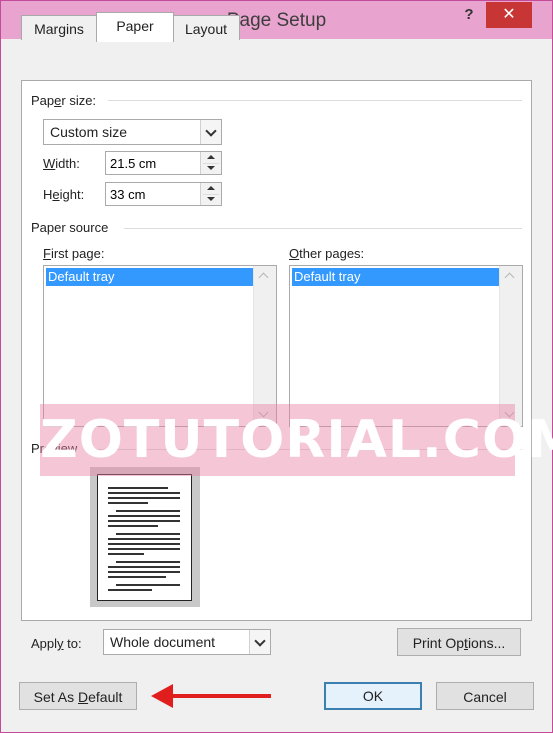 The width and height of the screenshot is (553, 733). I want to click on width-spinner, so click(210, 163).